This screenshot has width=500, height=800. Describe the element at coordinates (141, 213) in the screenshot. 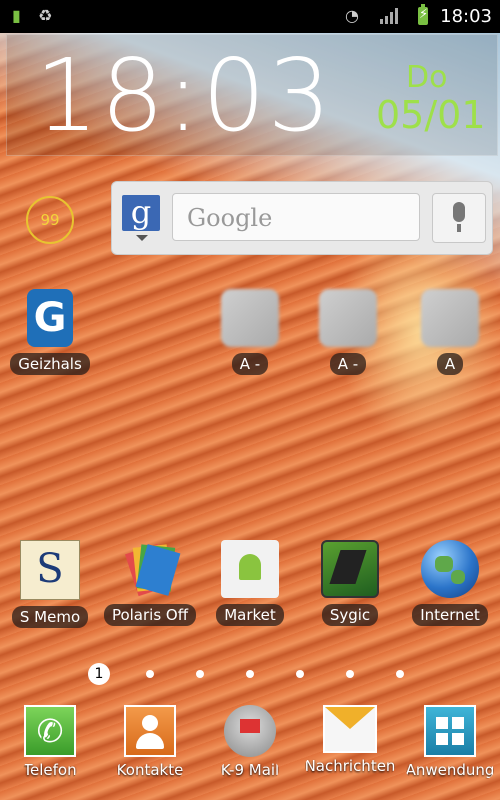

I see `google-logo-icon: g` at that location.